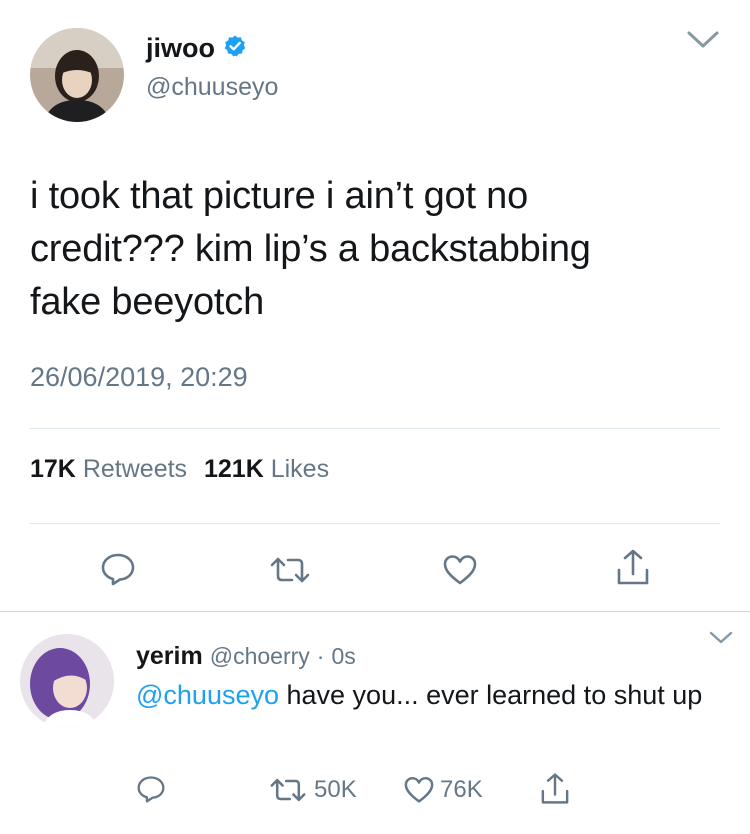 Image resolution: width=750 pixels, height=834 pixels. I want to click on retweet-icon, so click(290, 570).